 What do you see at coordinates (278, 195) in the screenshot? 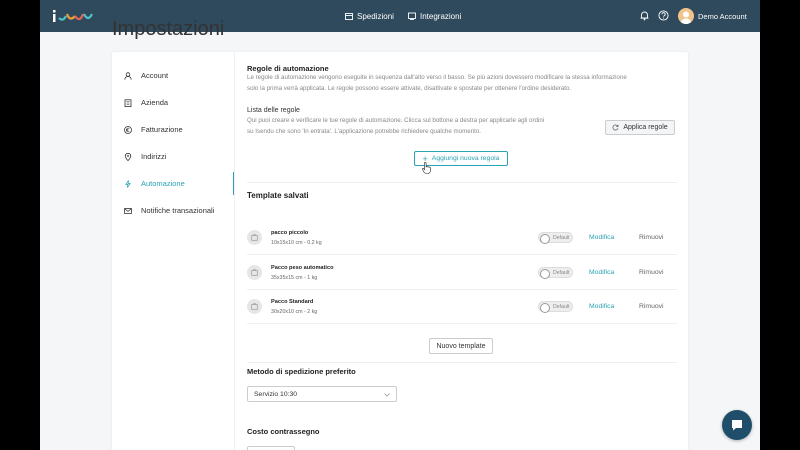
I see `templates-title: Template salvati` at bounding box center [278, 195].